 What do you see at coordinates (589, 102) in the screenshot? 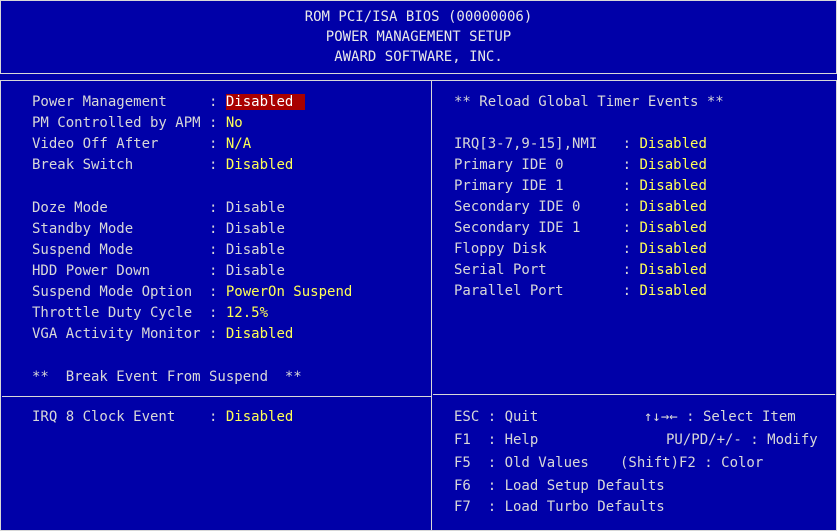
I see `reload-timer-heading: ** Reload Global Timer Events **` at bounding box center [589, 102].